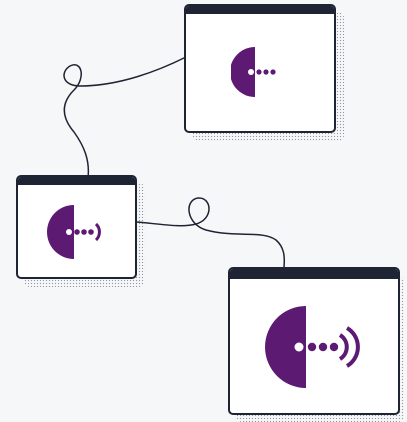  What do you see at coordinates (125, 117) in the screenshot?
I see `connector-top-to-middle` at bounding box center [125, 117].